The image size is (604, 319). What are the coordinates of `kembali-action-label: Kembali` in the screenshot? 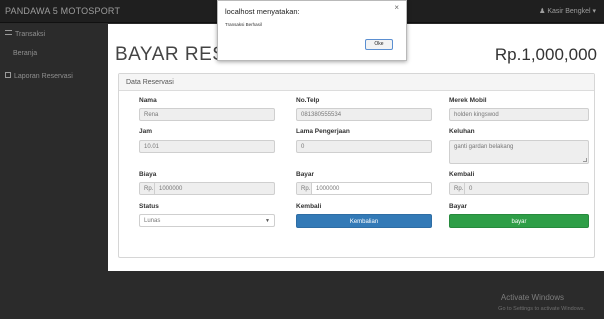 It's located at (309, 206).